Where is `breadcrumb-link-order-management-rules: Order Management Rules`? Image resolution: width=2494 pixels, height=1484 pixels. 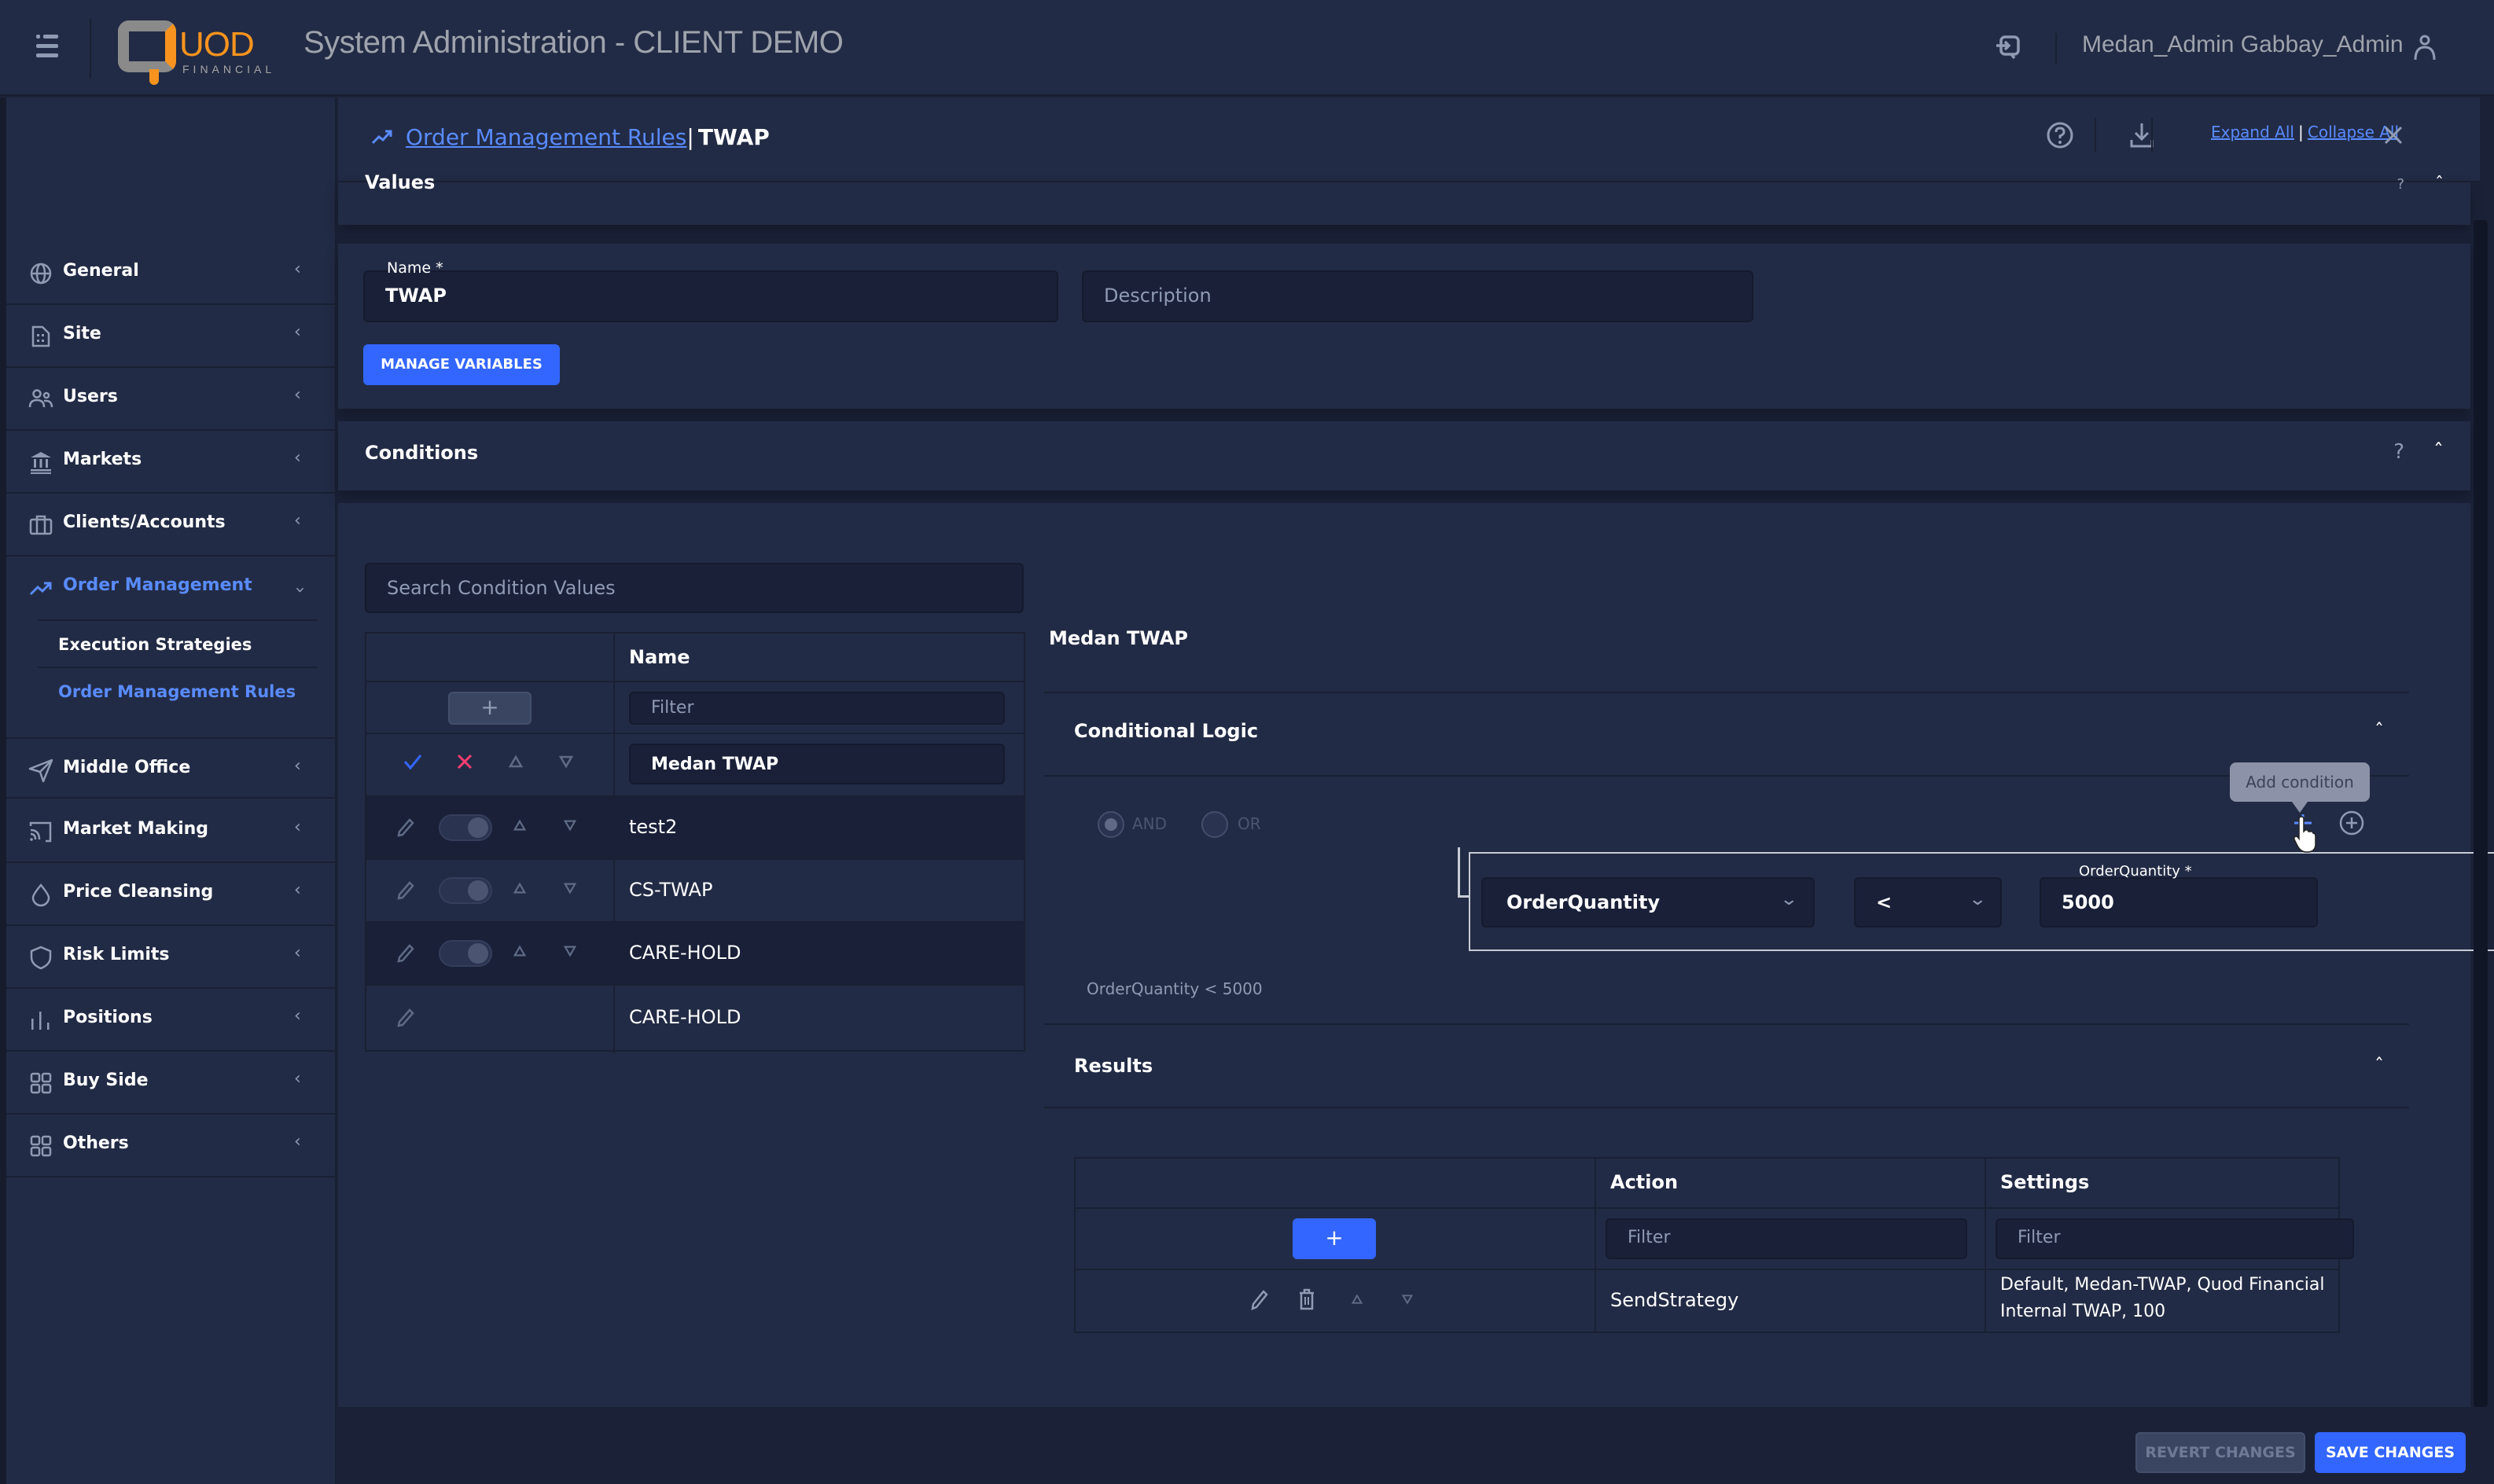 breadcrumb-link-order-management-rules: Order Management Rules is located at coordinates (546, 137).